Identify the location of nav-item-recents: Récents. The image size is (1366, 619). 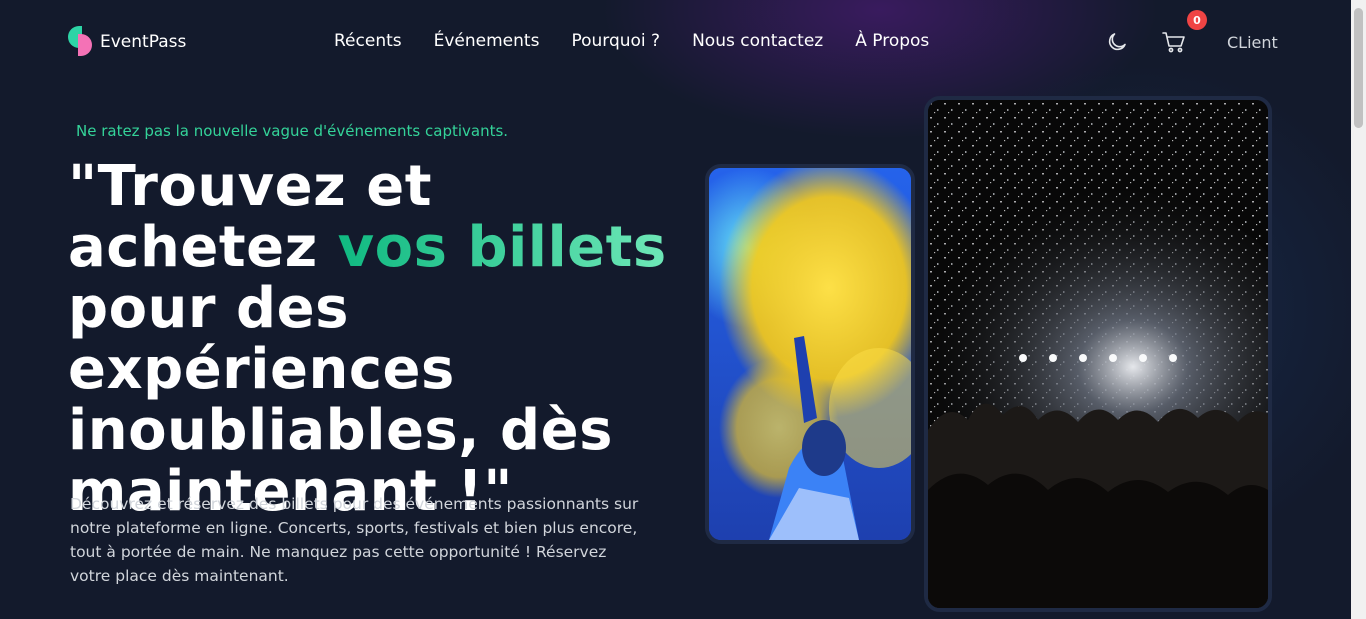
(368, 41).